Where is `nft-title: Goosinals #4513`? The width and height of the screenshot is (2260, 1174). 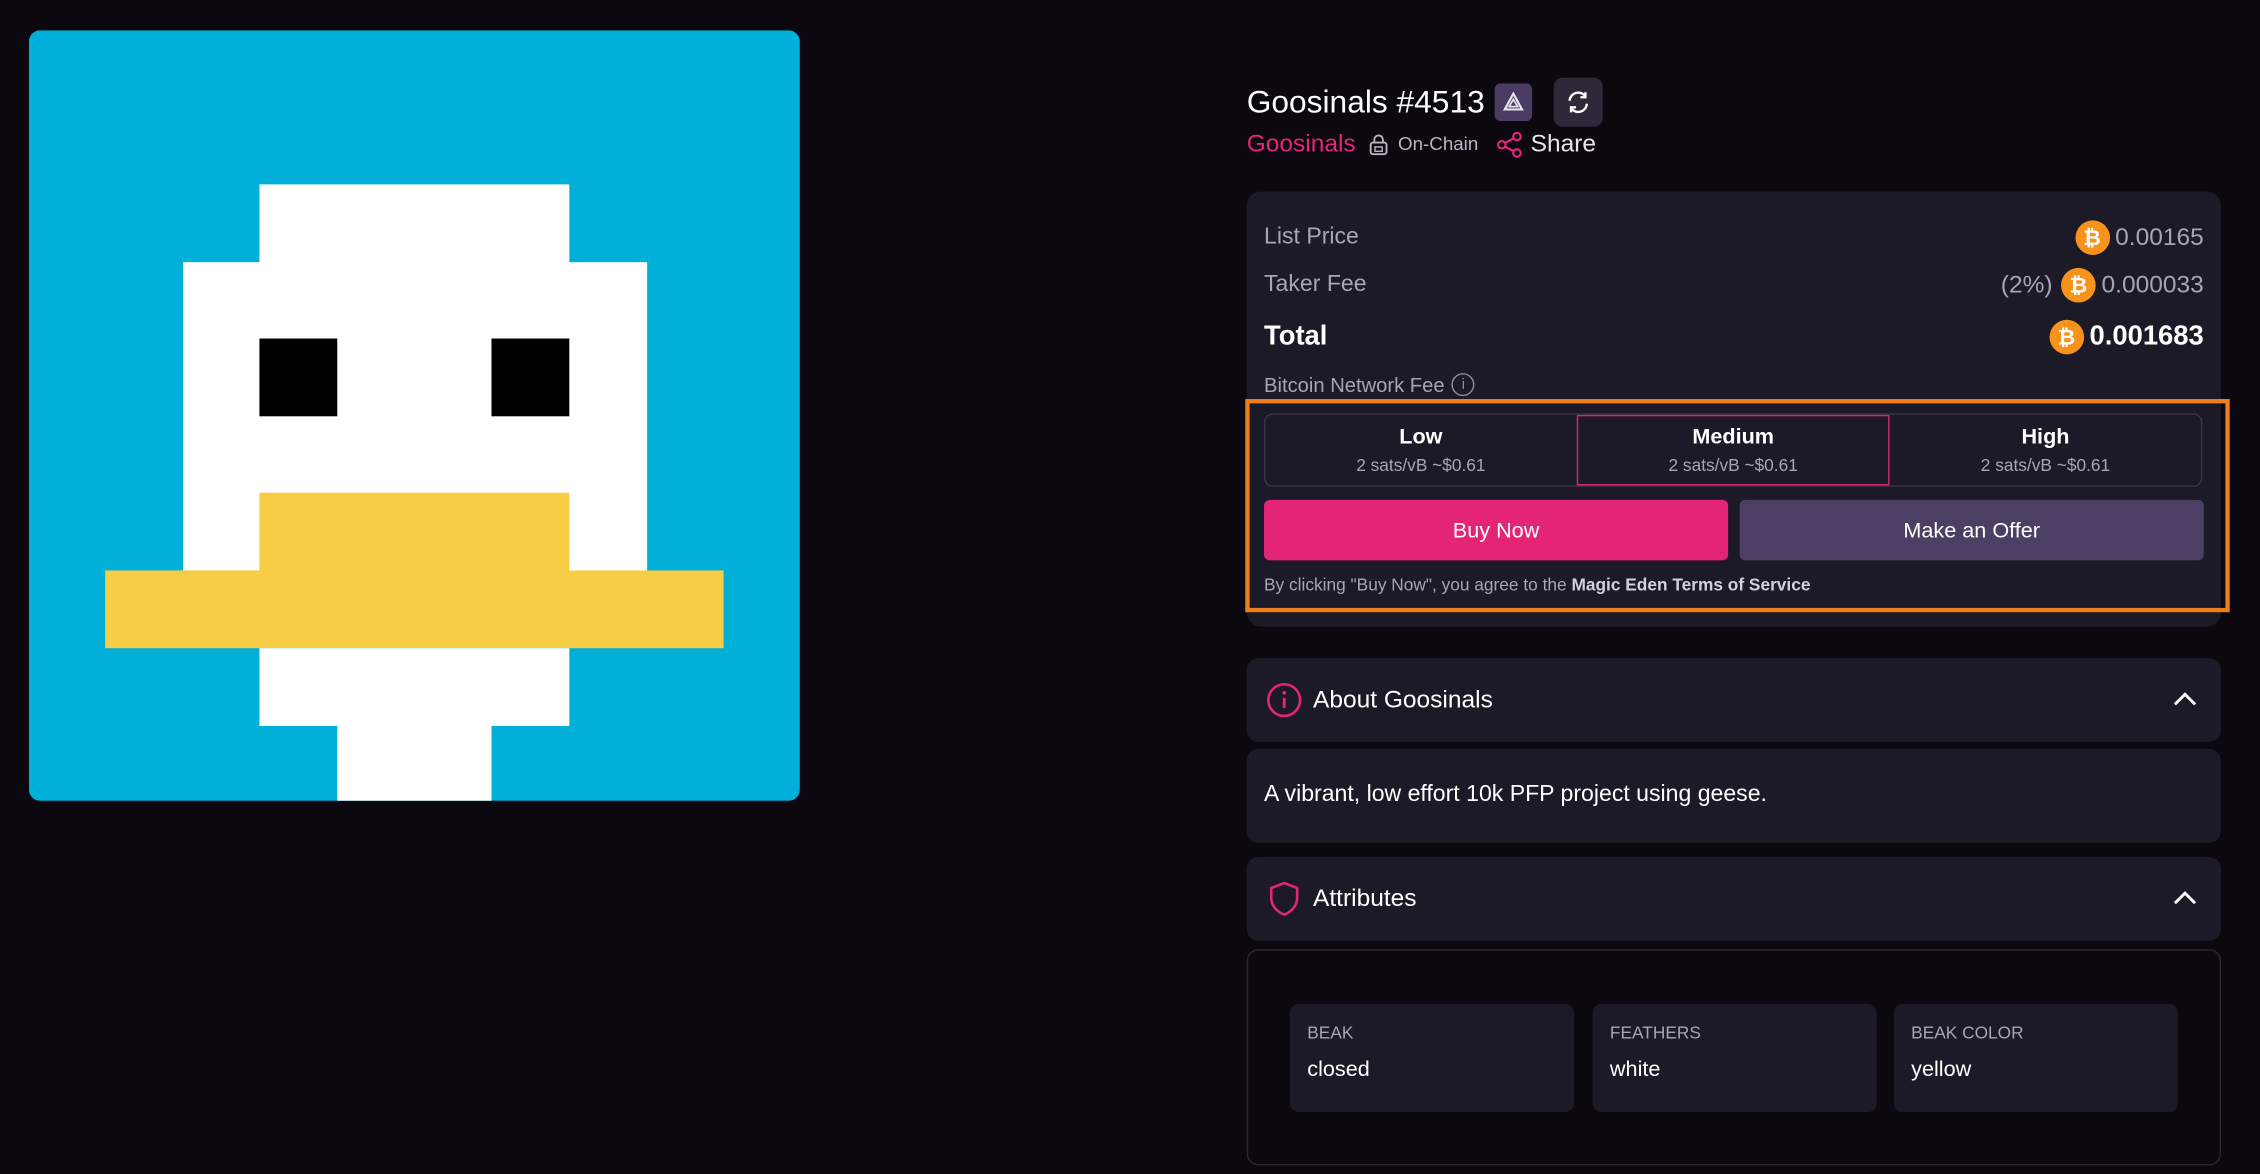 nft-title: Goosinals #4513 is located at coordinates (1365, 101).